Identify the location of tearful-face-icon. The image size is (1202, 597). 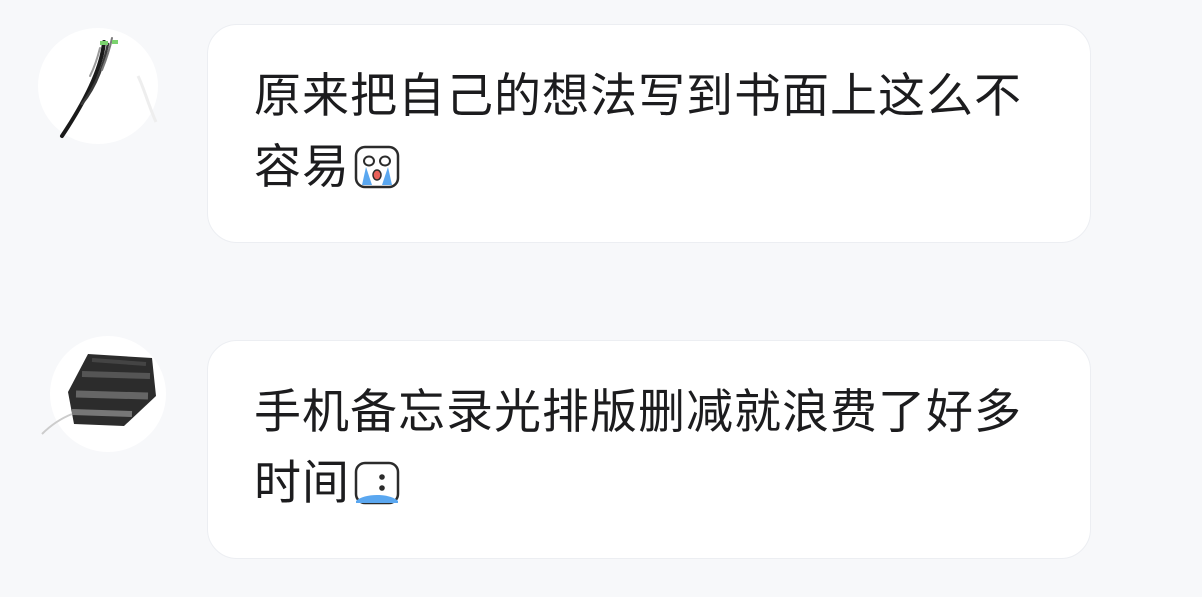
(377, 479).